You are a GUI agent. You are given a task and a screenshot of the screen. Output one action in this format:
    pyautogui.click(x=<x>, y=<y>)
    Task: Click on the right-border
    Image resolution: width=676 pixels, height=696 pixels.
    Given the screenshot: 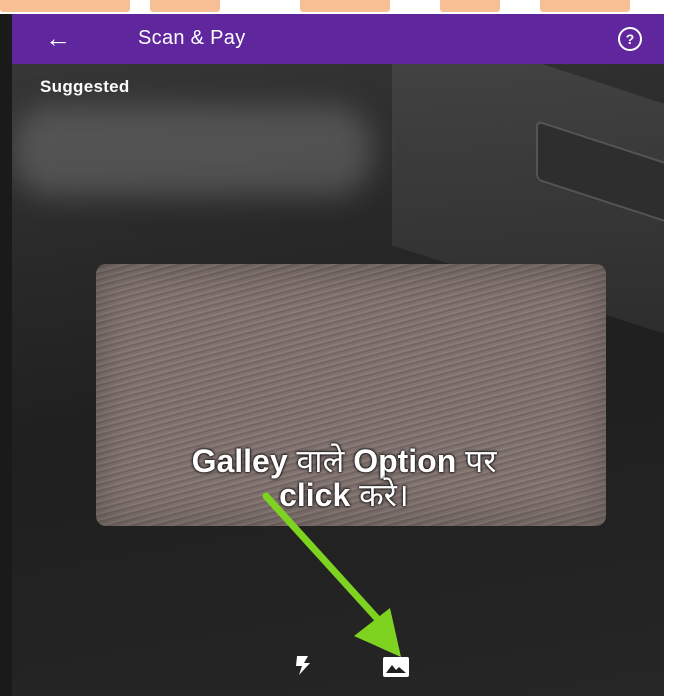 What is the action you would take?
    pyautogui.click(x=670, y=355)
    